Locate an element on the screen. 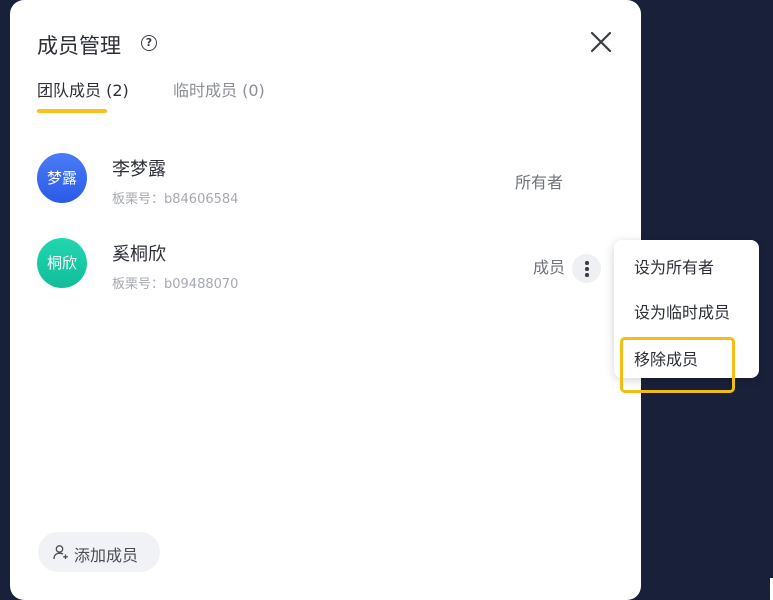 The image size is (773, 600). more-options-button is located at coordinates (586, 268).